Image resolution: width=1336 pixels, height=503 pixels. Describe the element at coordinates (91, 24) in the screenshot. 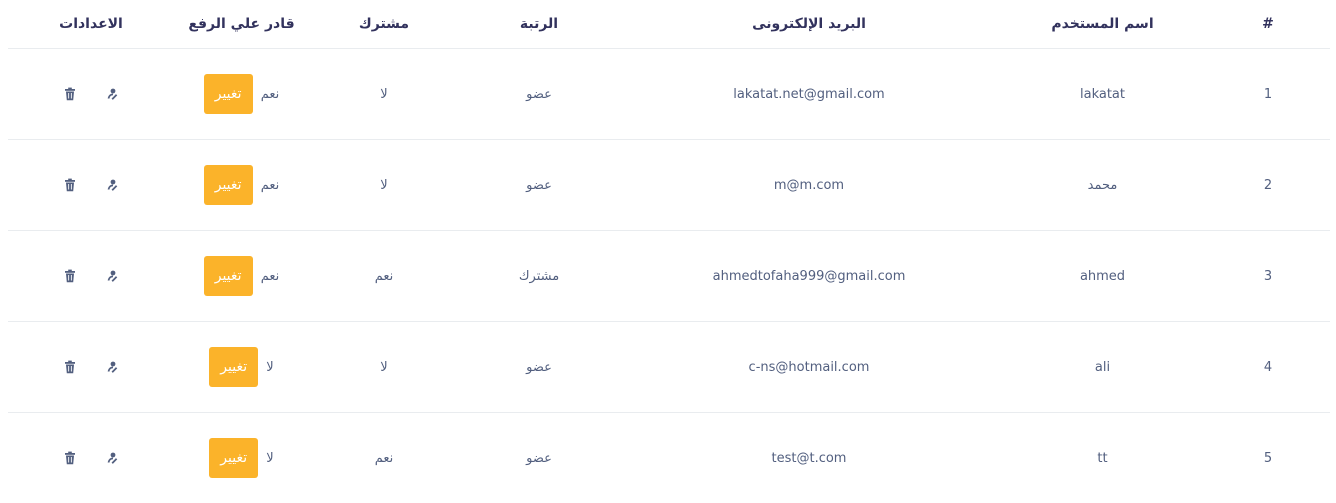

I see `header-settings: الاعدادات` at that location.